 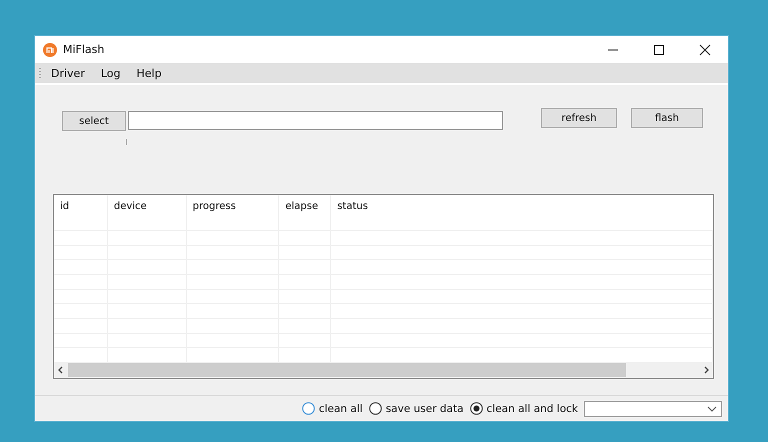 I want to click on menu-item: Log, so click(x=110, y=73).